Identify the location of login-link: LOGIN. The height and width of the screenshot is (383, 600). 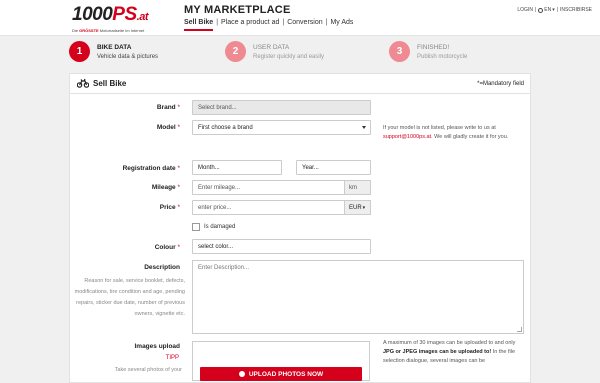
(525, 10).